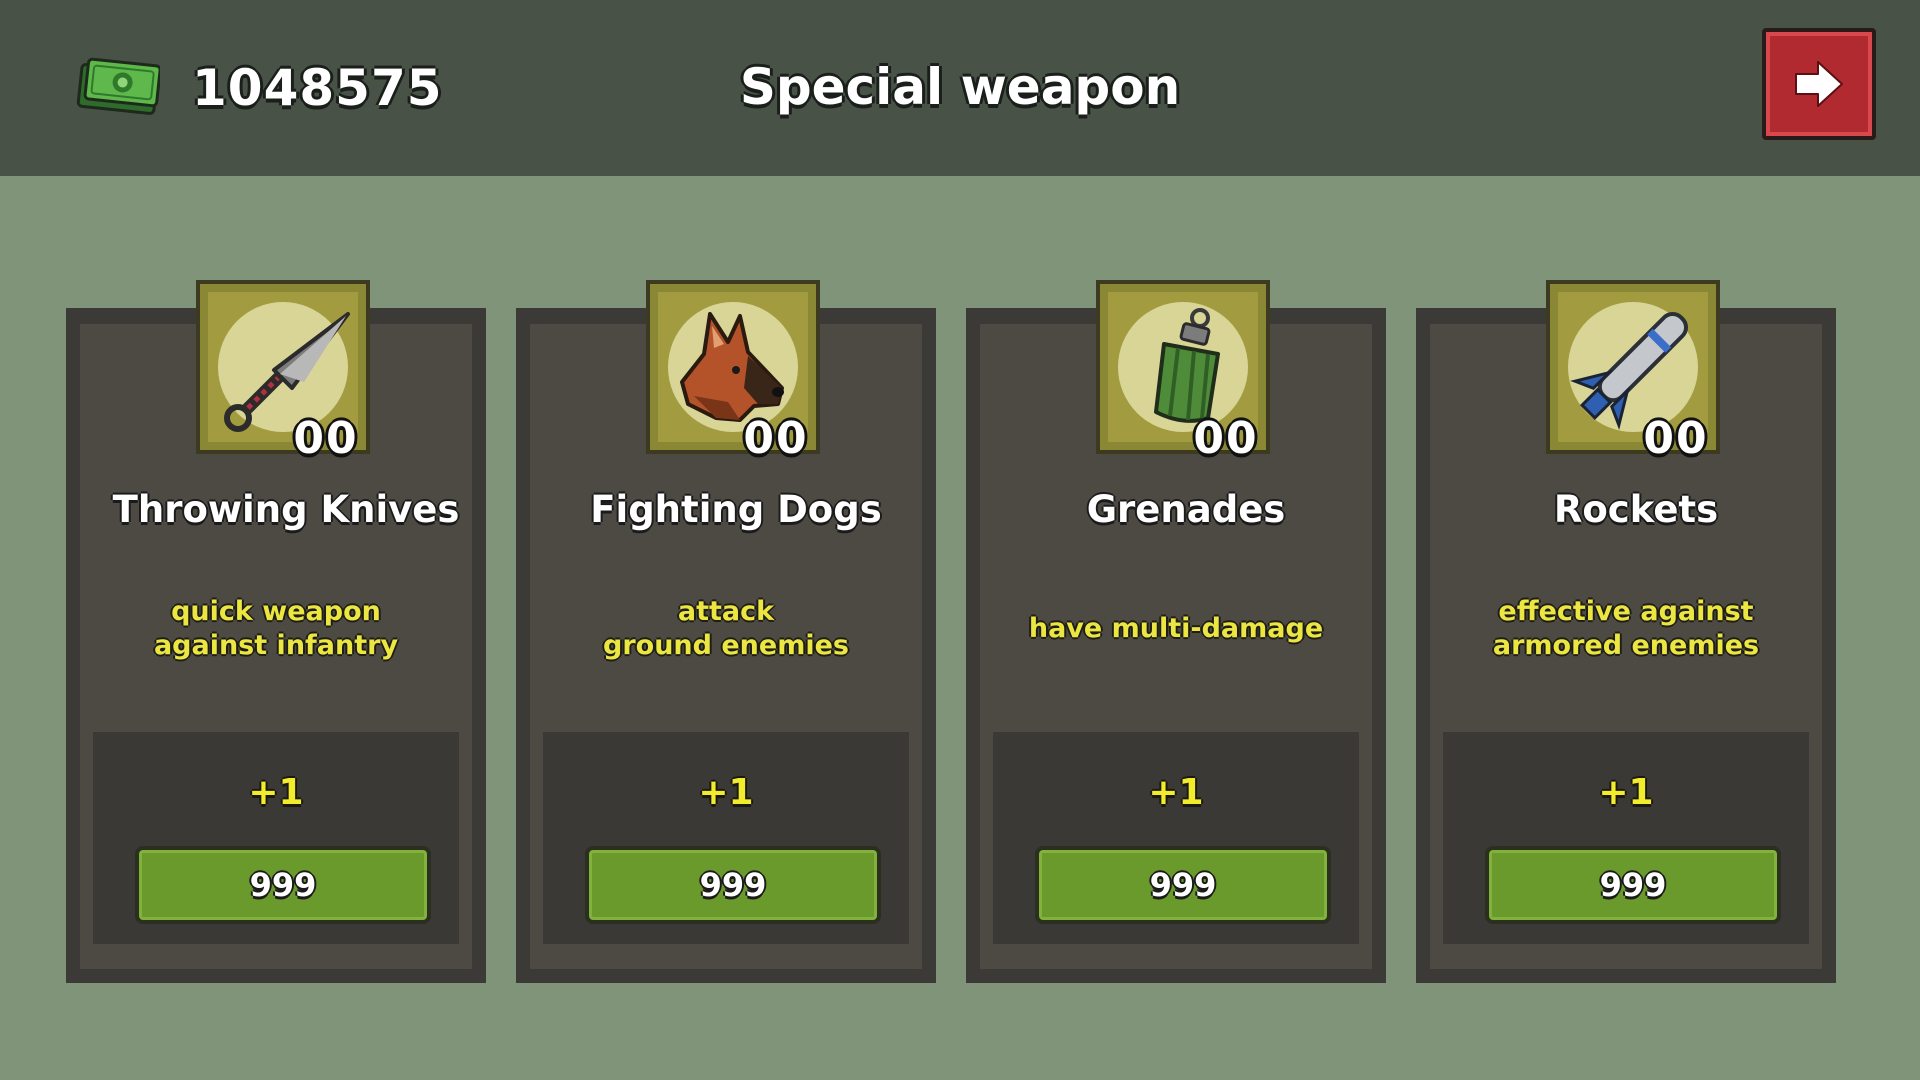 The image size is (1920, 1080). What do you see at coordinates (726, 628) in the screenshot?
I see `weapon-description: attack ground enemies` at bounding box center [726, 628].